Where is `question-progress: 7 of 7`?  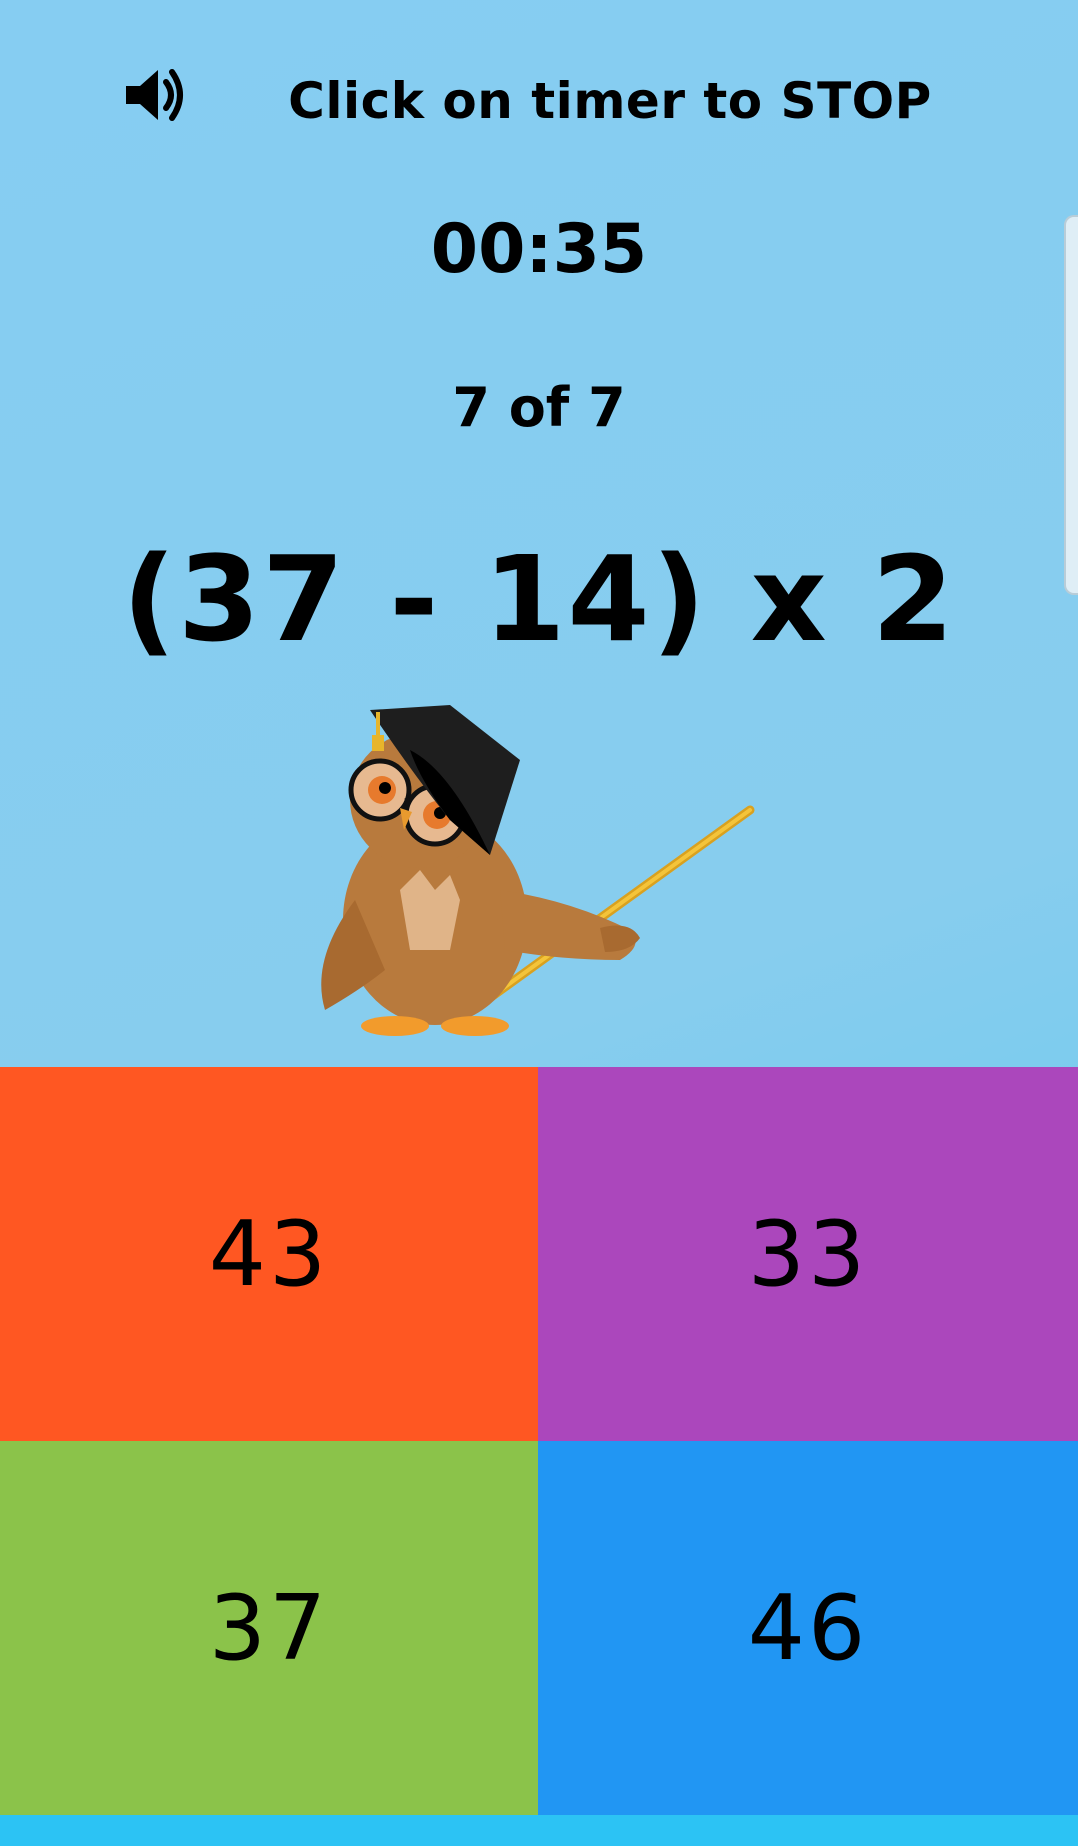
question-progress: 7 of 7 is located at coordinates (539, 407).